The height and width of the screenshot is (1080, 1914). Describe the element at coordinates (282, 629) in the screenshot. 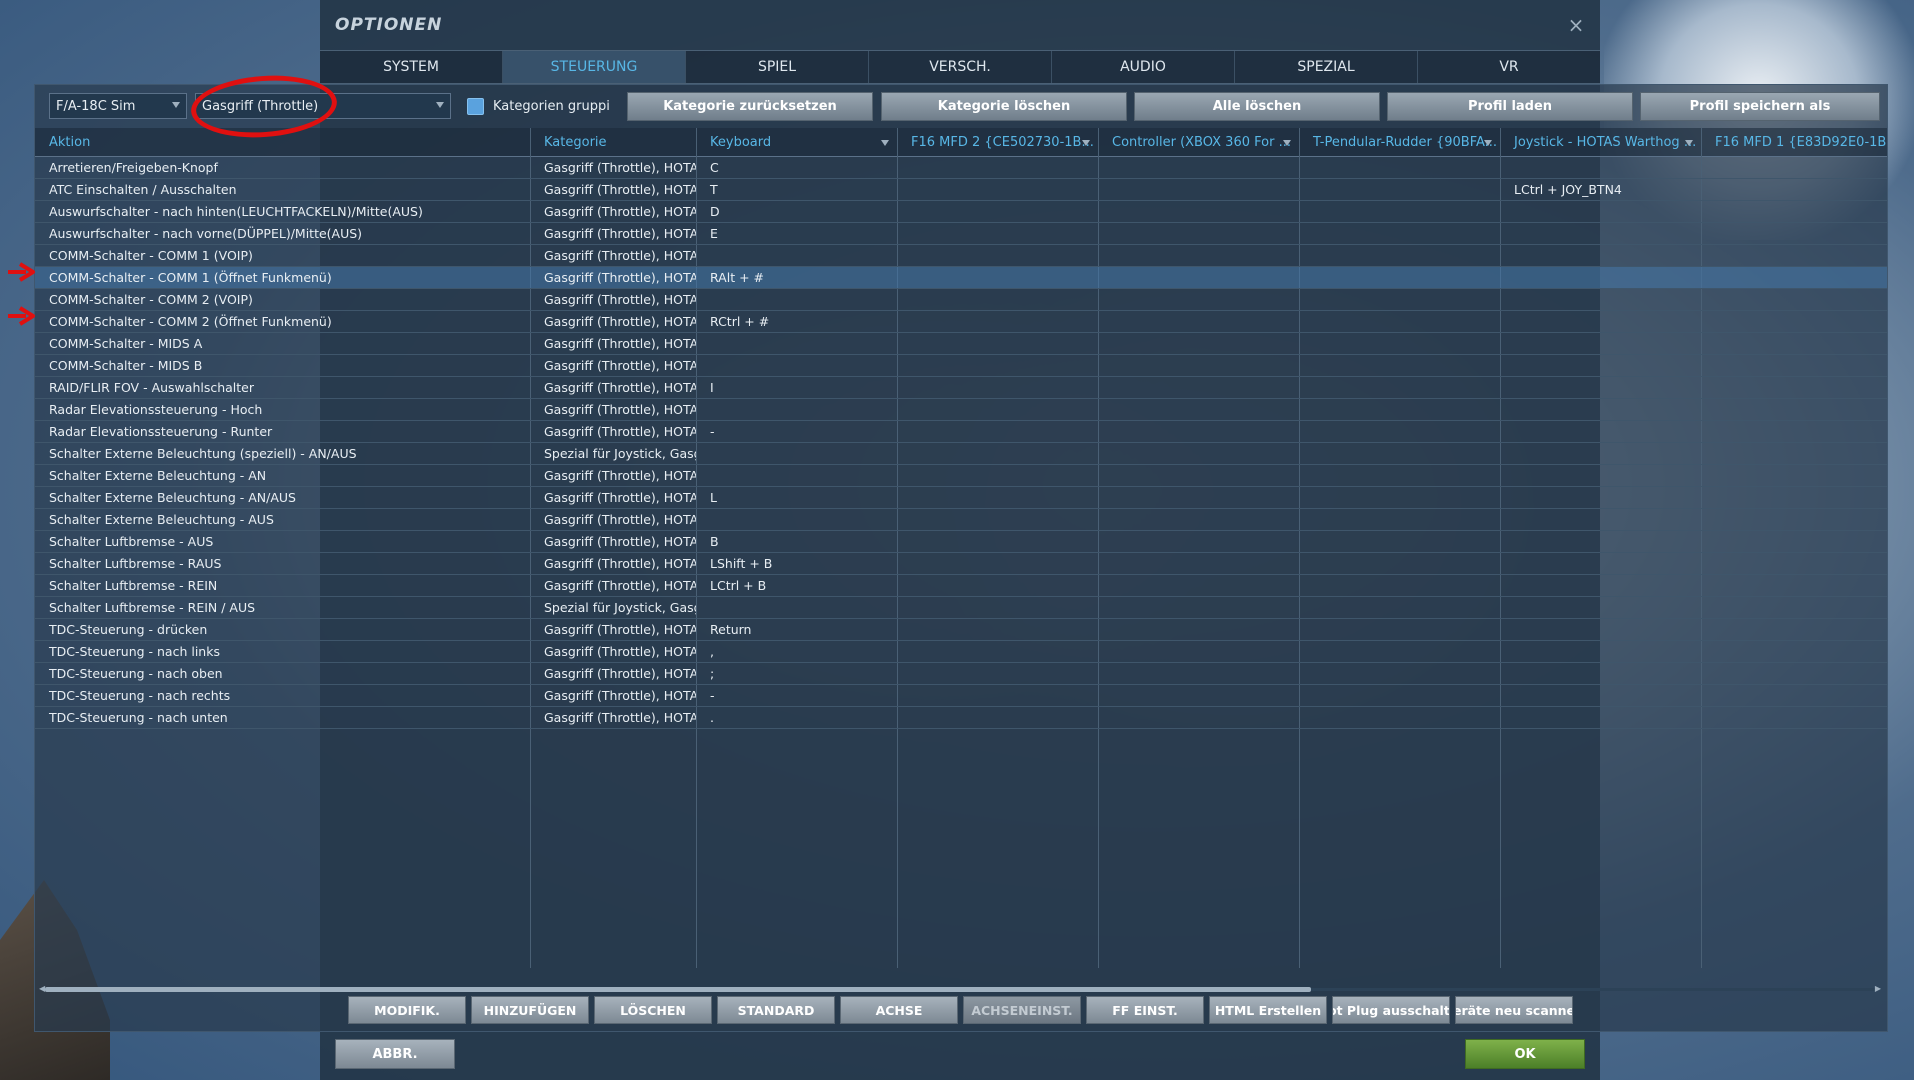

I see `cell-action: TDC-Steuerung - drücken` at that location.